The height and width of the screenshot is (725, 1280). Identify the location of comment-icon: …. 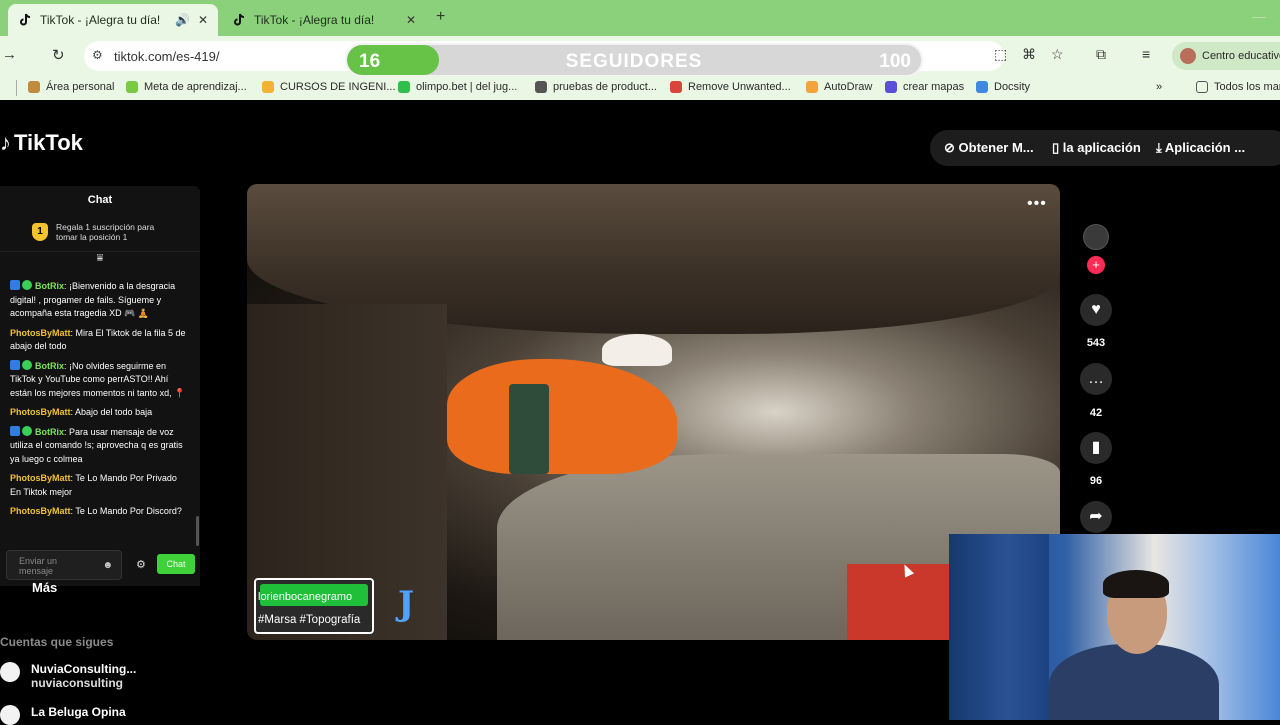
(1096, 379).